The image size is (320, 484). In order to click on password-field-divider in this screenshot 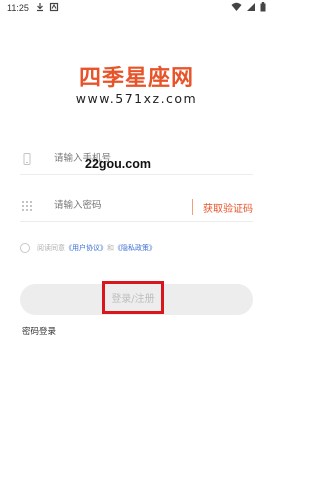, I will do `click(136, 221)`.